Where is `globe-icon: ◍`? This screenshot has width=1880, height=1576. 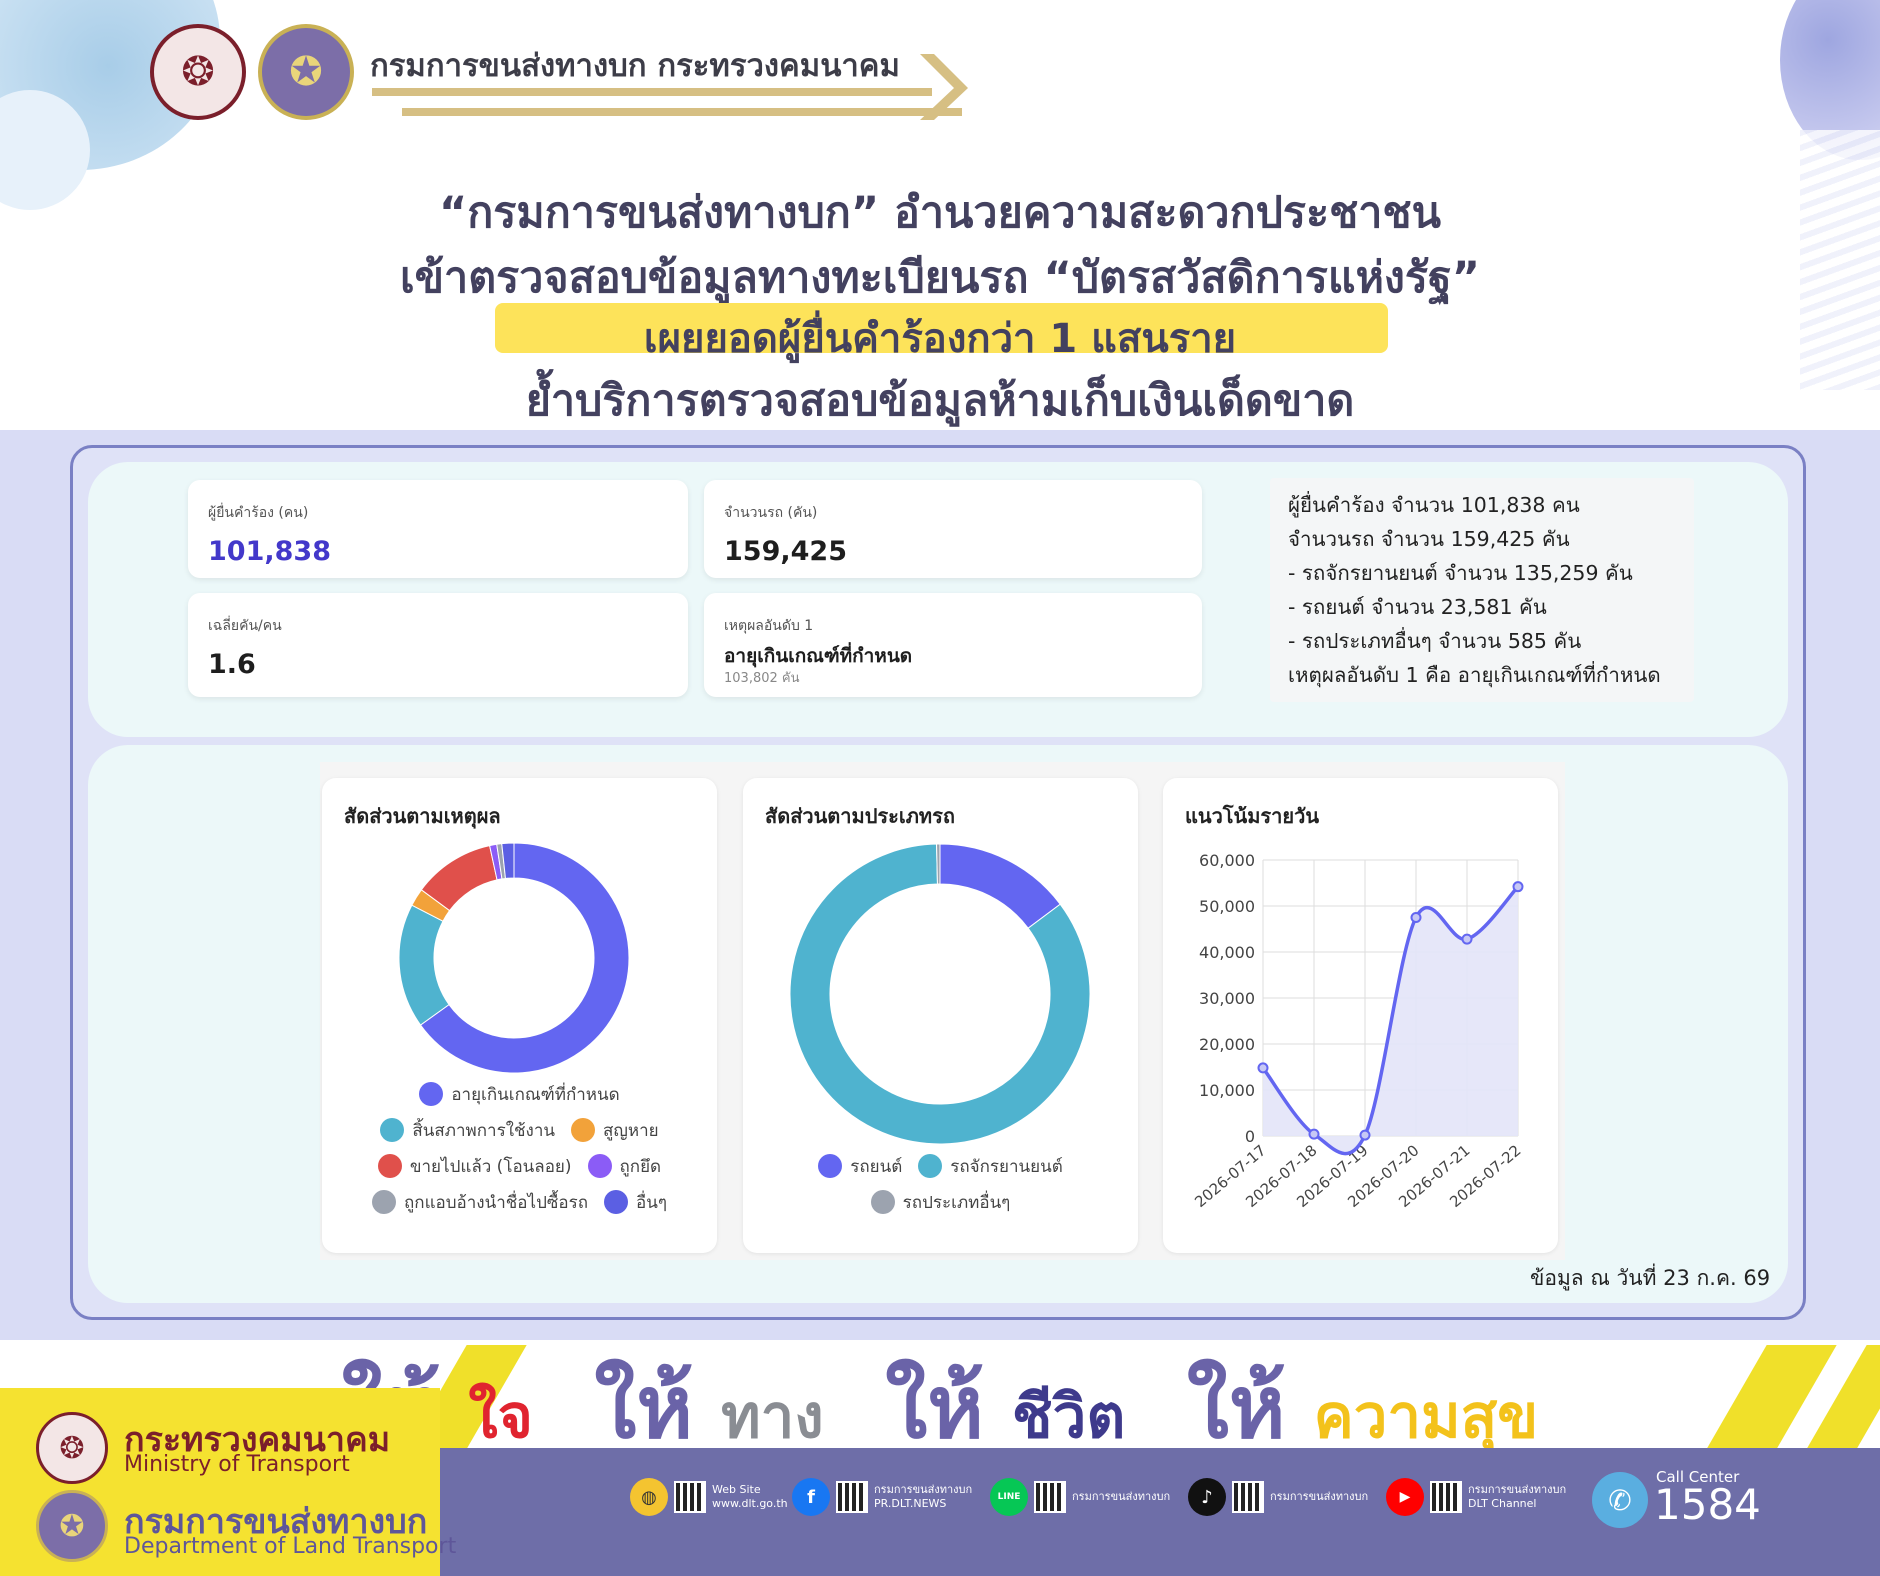 globe-icon: ◍ is located at coordinates (649, 1497).